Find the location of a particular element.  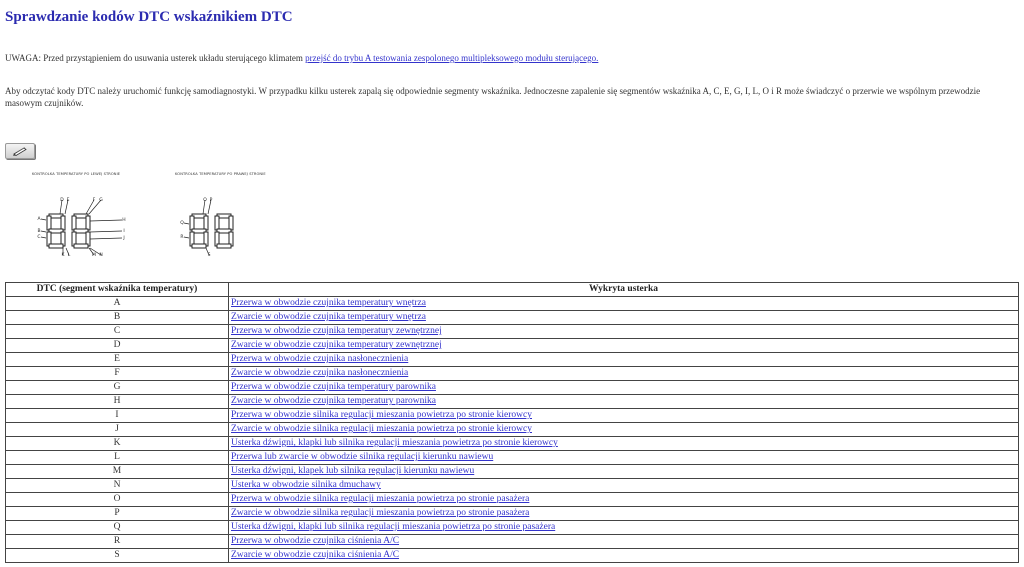

header-dtc: DTC (segment wskaźnika temperatury) is located at coordinates (117, 289).